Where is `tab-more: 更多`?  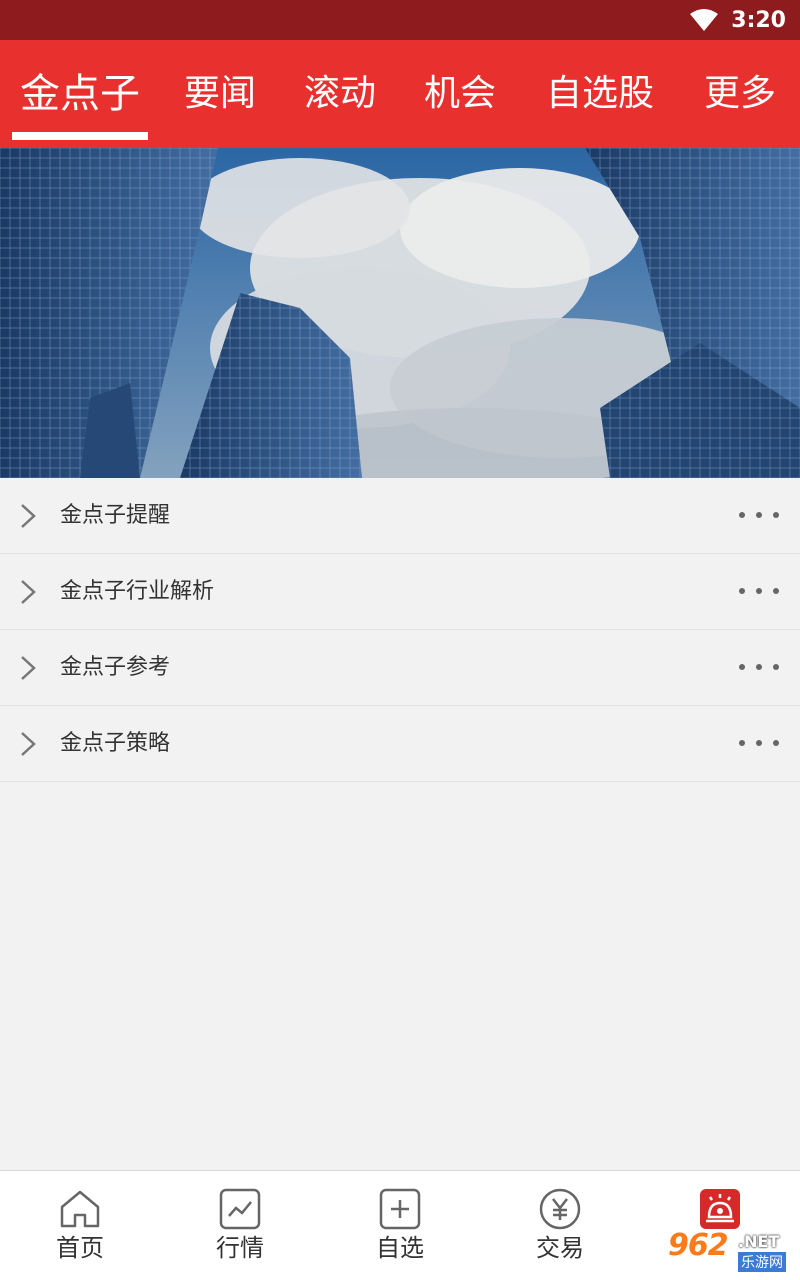
tab-more: 更多 is located at coordinates (740, 94).